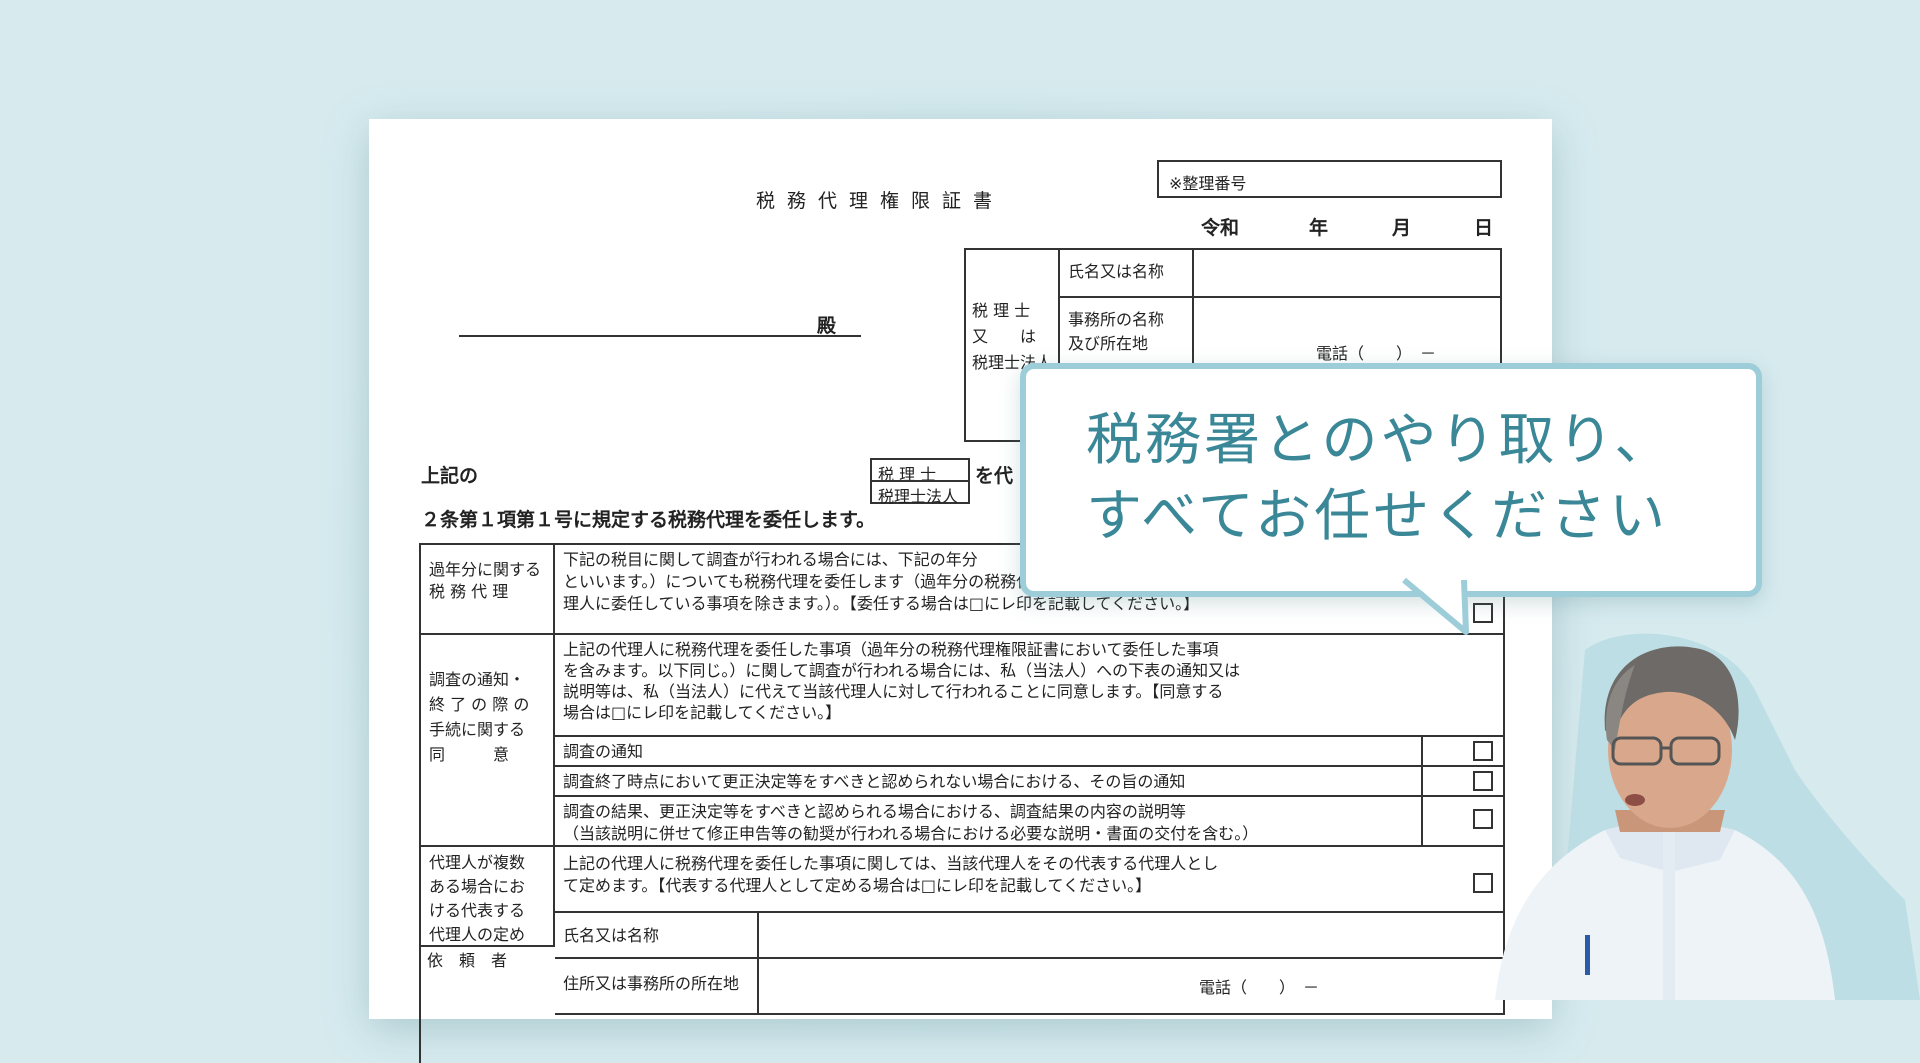 This screenshot has height=1063, width=1920. Describe the element at coordinates (477, 862) in the screenshot. I see `label-line: 代理人が複数` at that location.